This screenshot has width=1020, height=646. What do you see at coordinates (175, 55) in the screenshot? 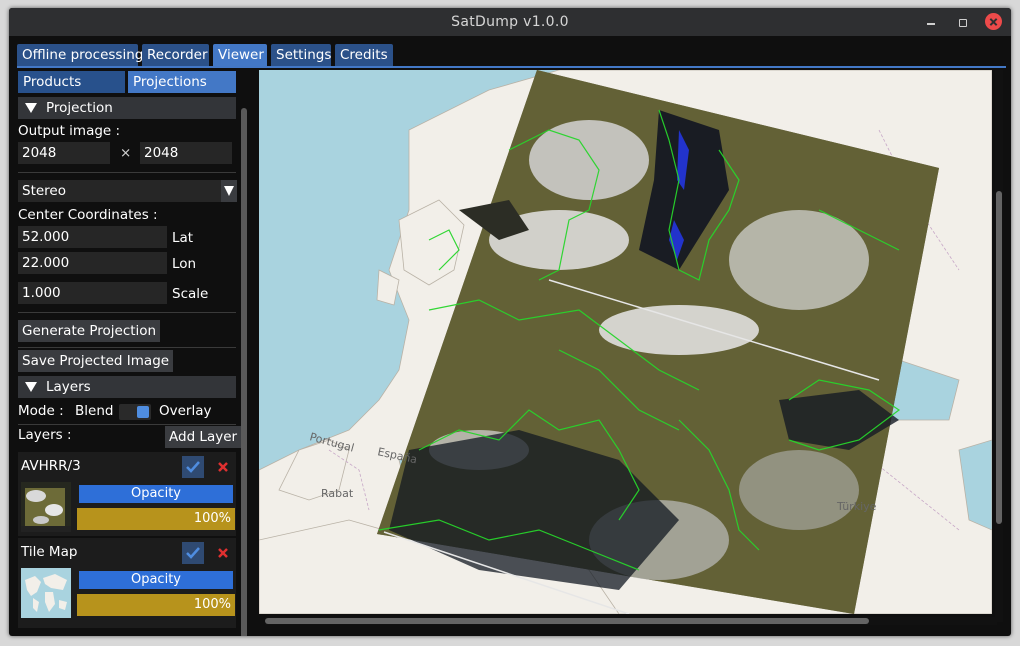
I see `tab-recorder: Recorder` at bounding box center [175, 55].